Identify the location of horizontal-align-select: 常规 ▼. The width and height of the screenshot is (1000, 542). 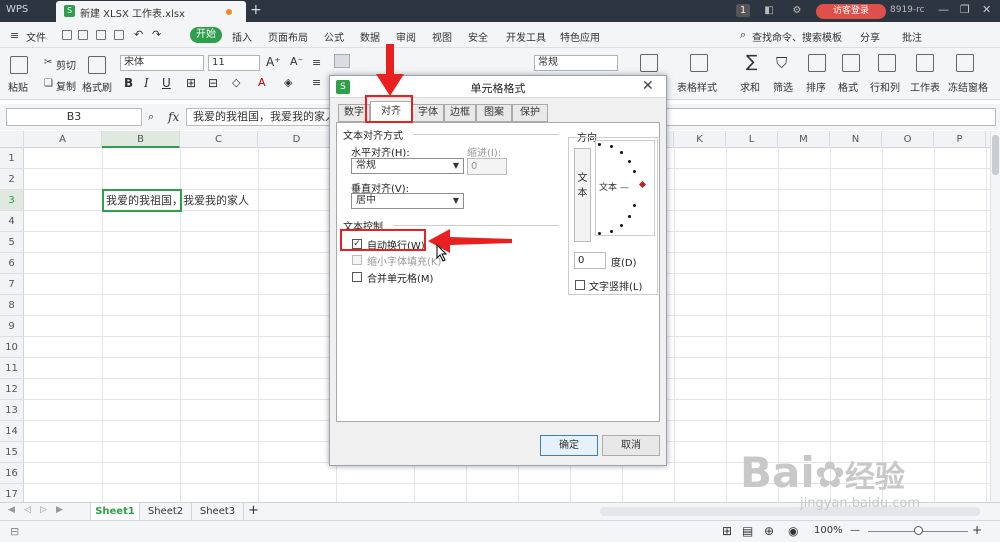
(407, 166).